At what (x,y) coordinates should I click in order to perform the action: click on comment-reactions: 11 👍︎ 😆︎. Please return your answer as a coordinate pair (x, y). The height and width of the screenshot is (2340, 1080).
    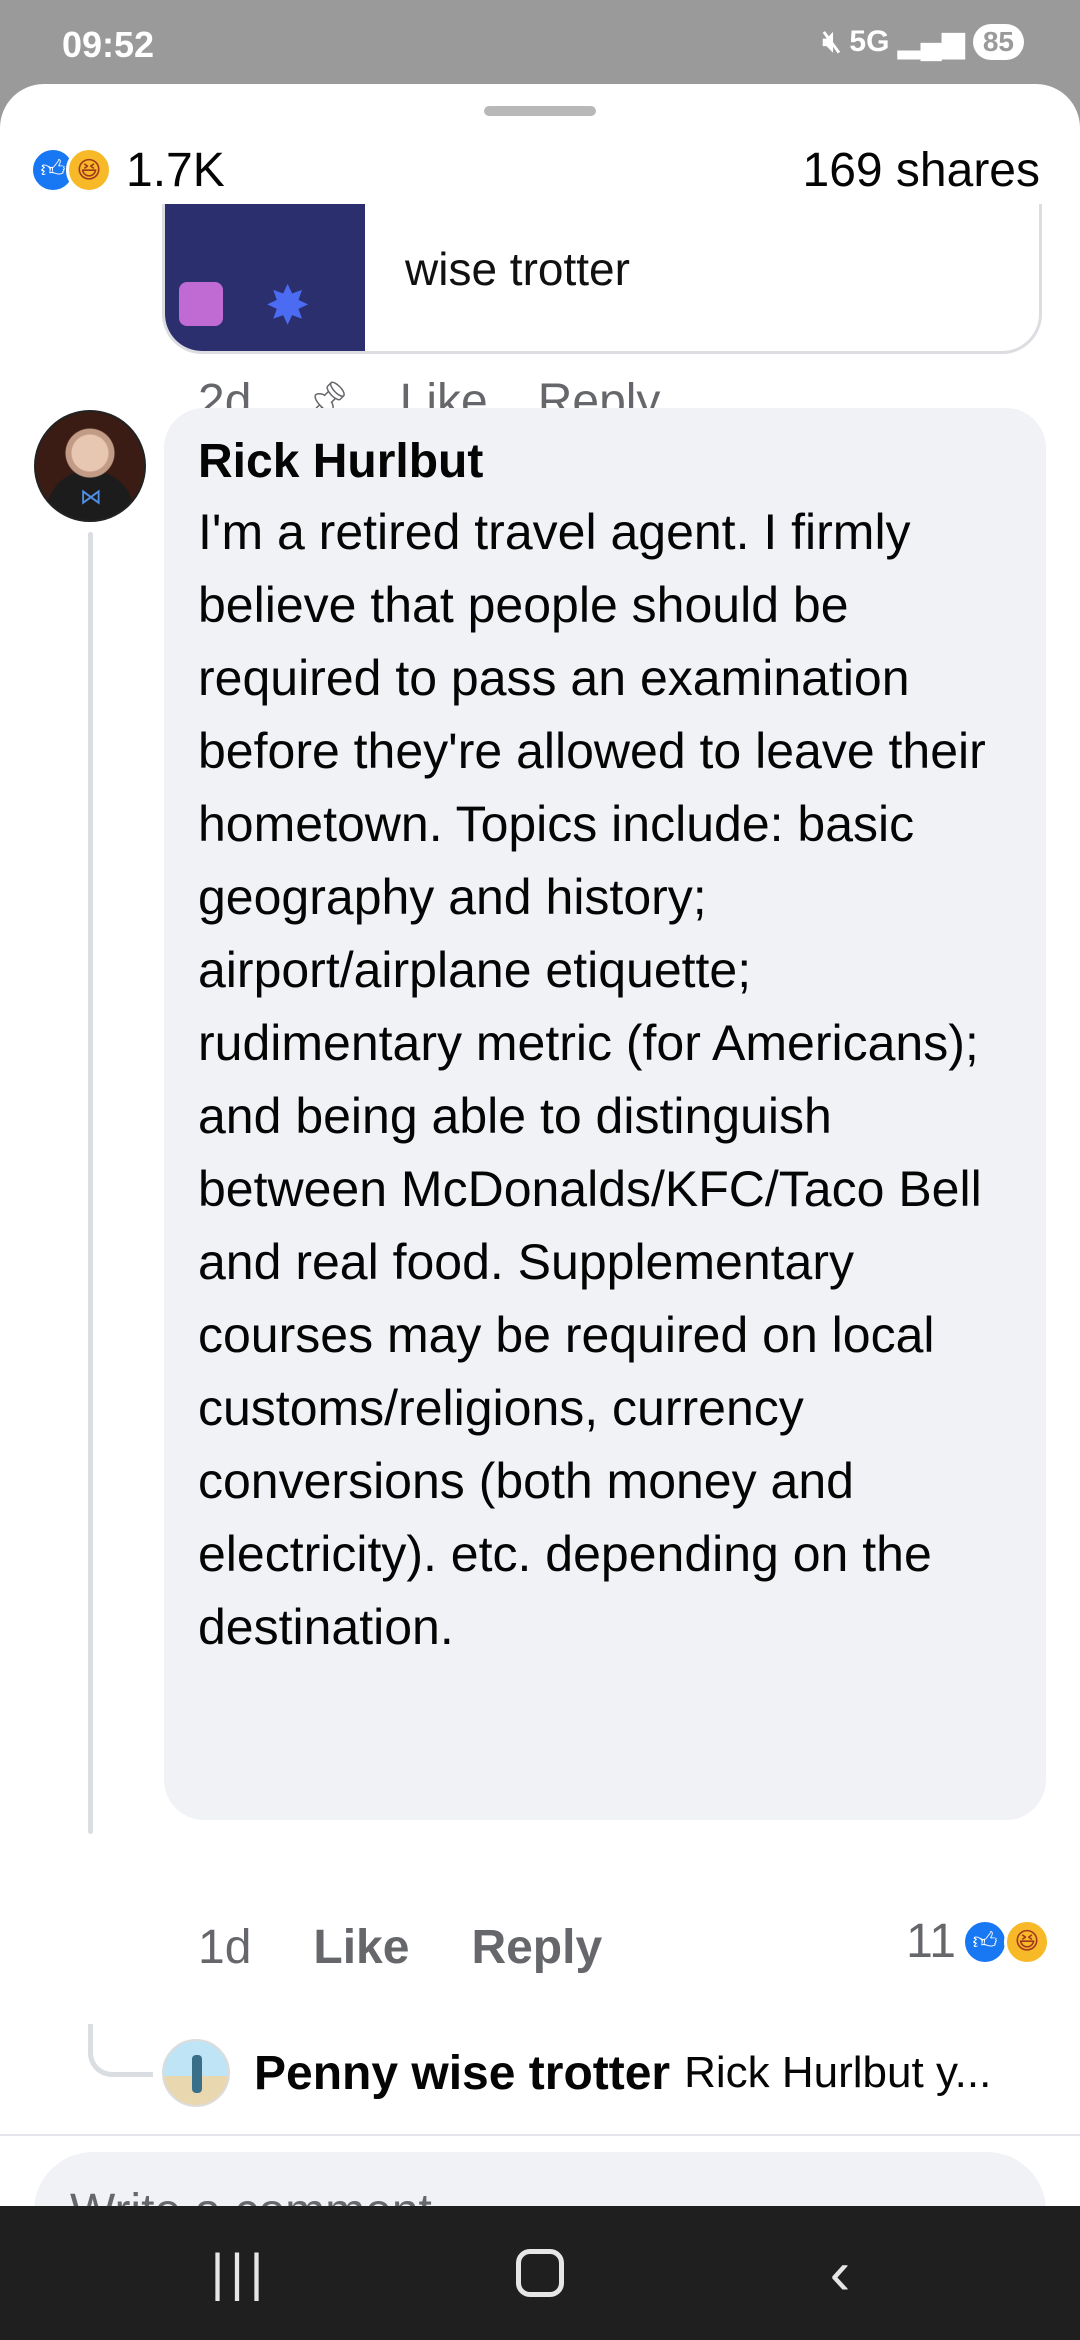
    Looking at the image, I should click on (978, 1941).